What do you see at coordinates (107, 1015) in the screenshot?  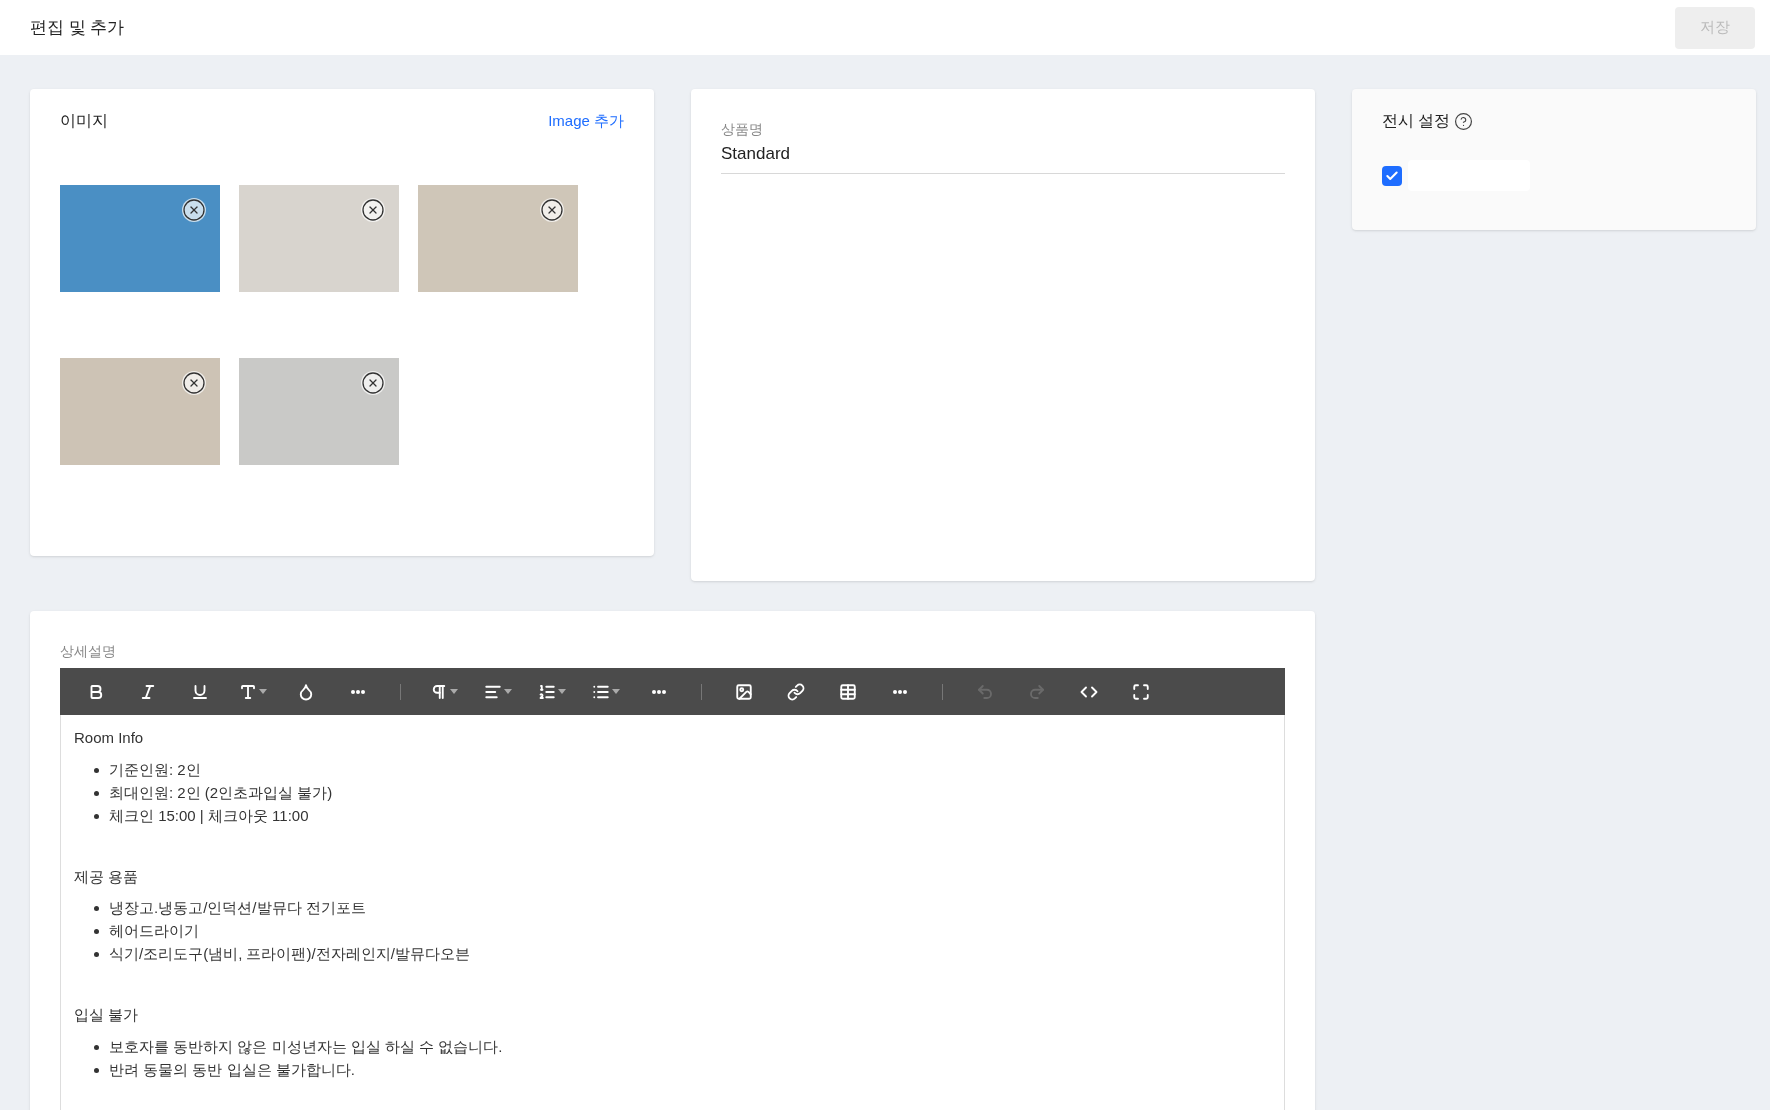 I see `section-heading: 입실 불가` at bounding box center [107, 1015].